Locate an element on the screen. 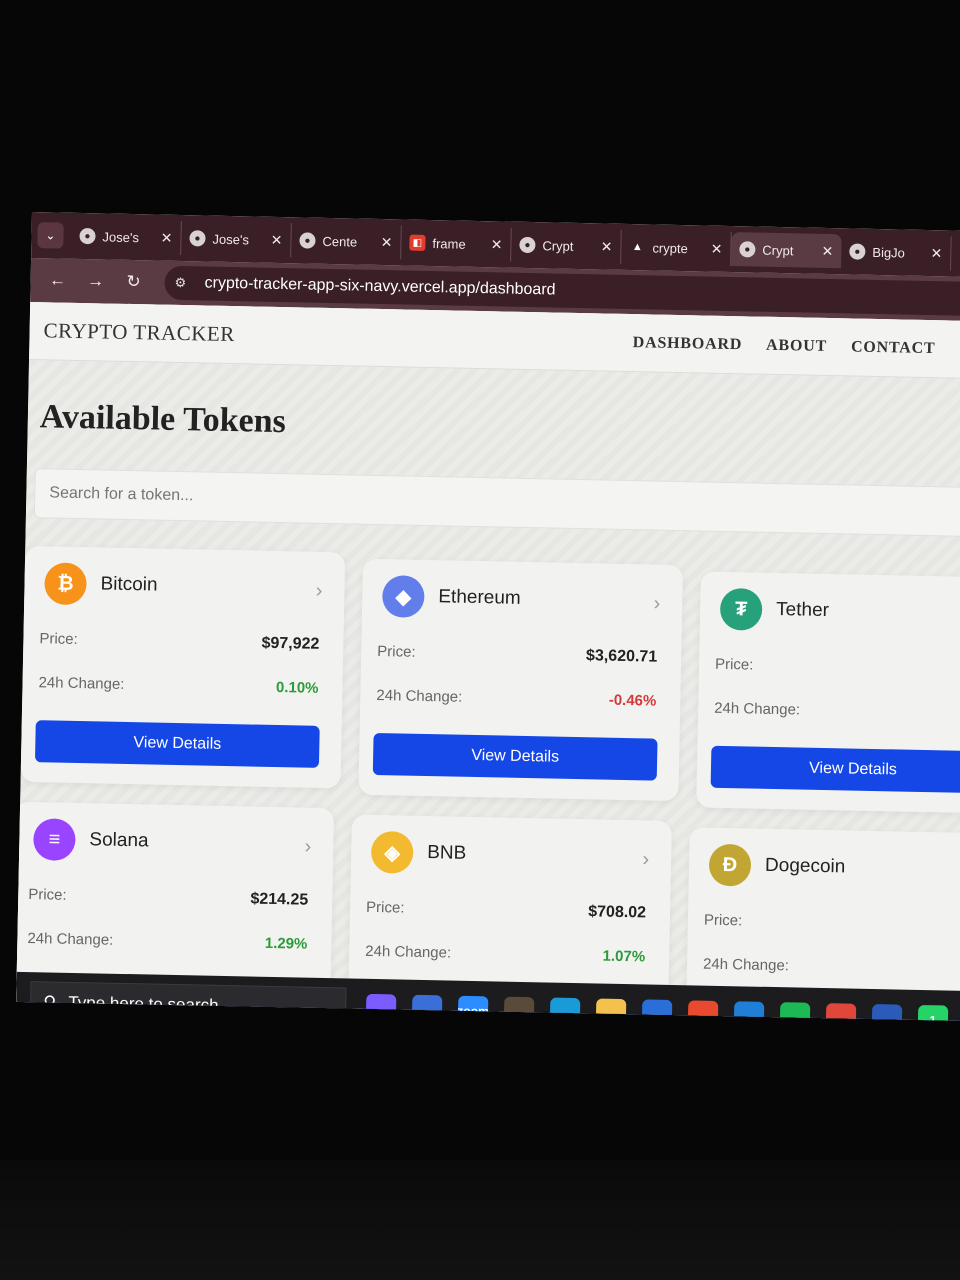 Image resolution: width=960 pixels, height=1280 pixels. token-name: Bitcoin is located at coordinates (129, 584).